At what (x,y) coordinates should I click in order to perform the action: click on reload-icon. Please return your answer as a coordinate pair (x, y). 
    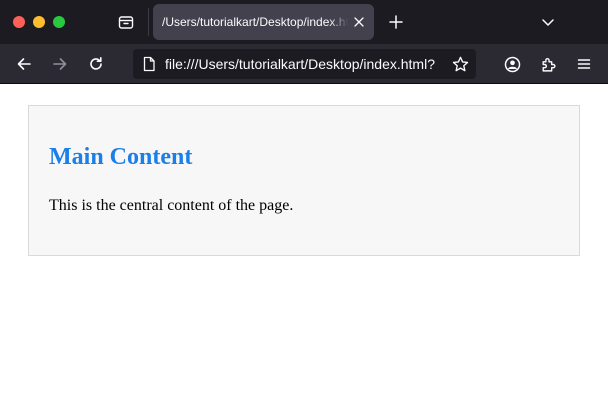
    Looking at the image, I should click on (96, 63).